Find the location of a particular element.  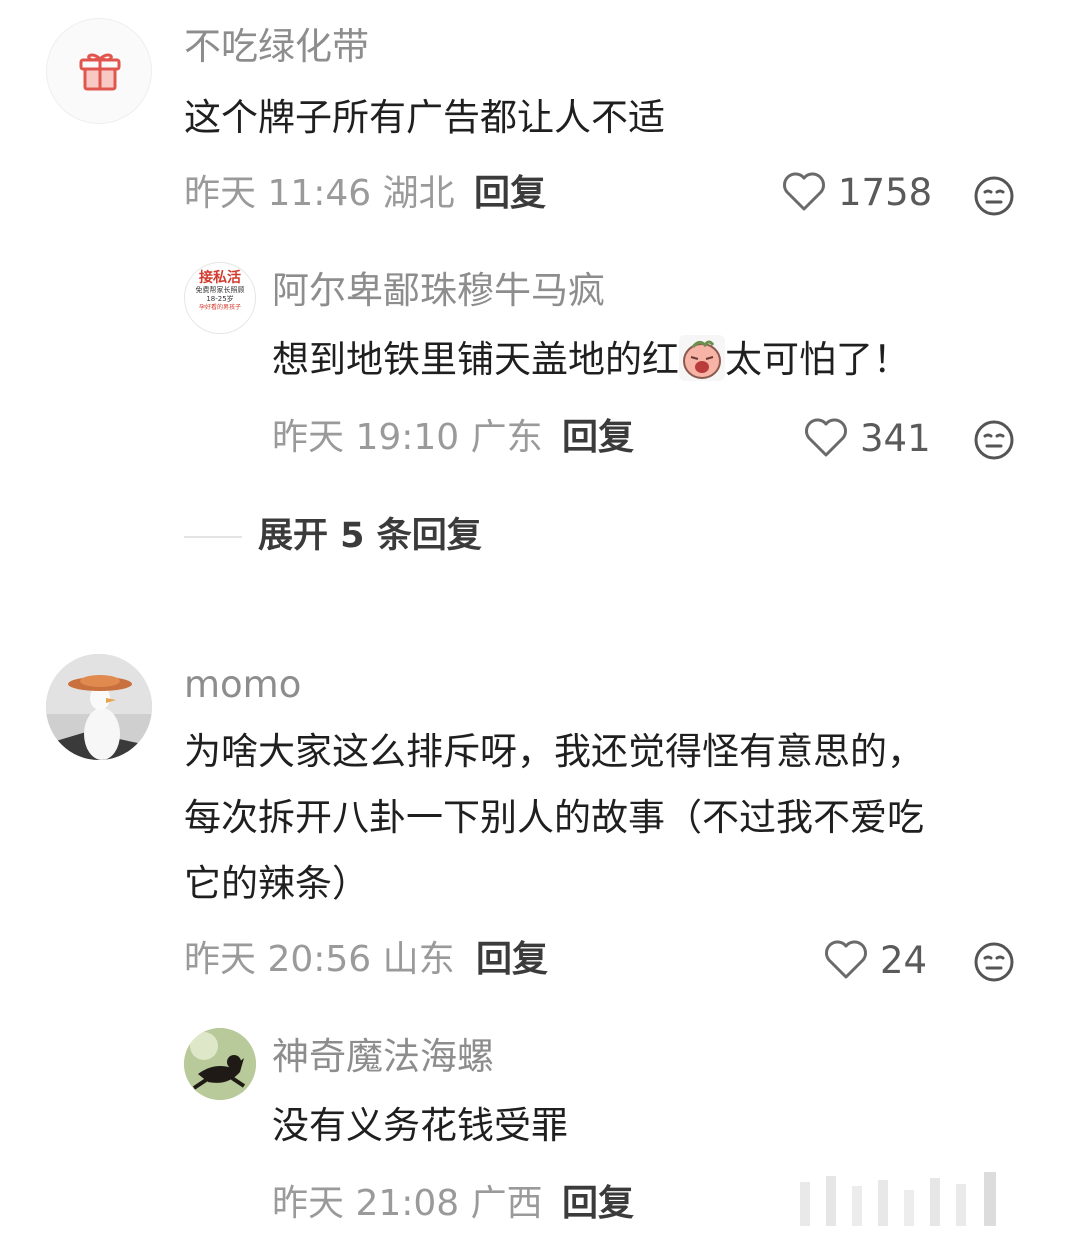

reply-username: 神奇魔法海螺 is located at coordinates (383, 1056).